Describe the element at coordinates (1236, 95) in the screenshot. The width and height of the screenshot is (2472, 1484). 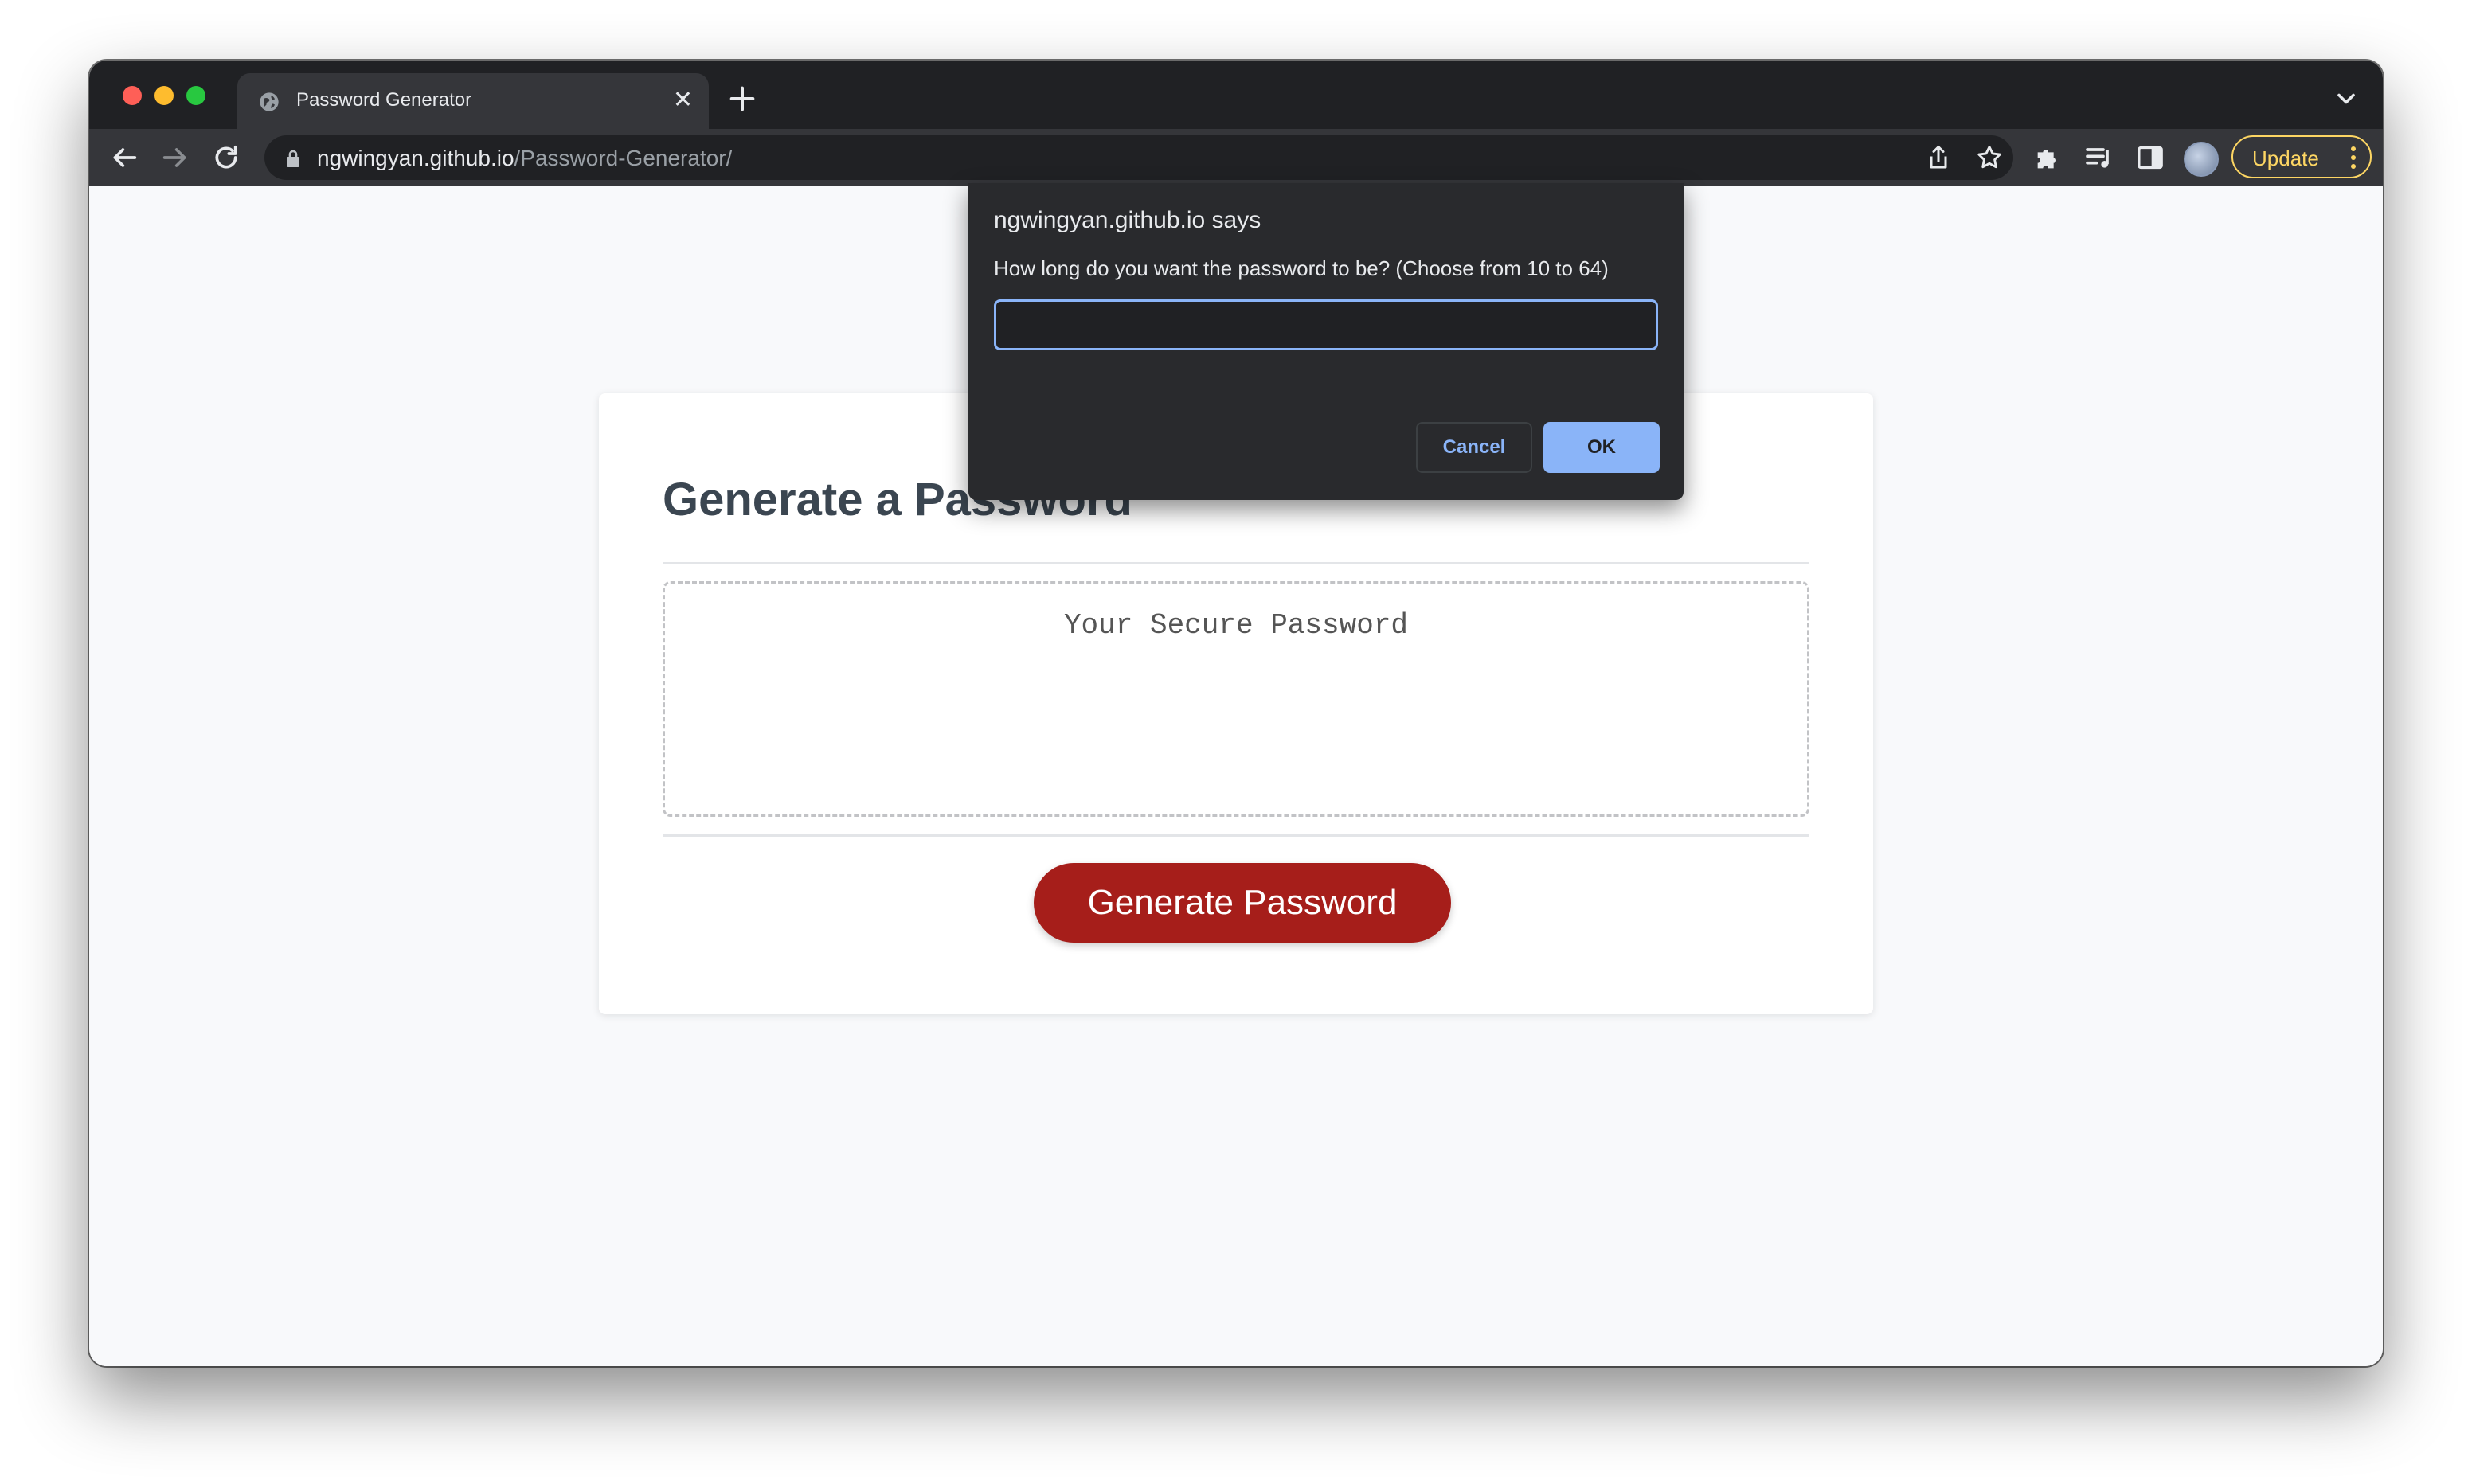
I see `tab-strip: Password Generator ✕` at that location.